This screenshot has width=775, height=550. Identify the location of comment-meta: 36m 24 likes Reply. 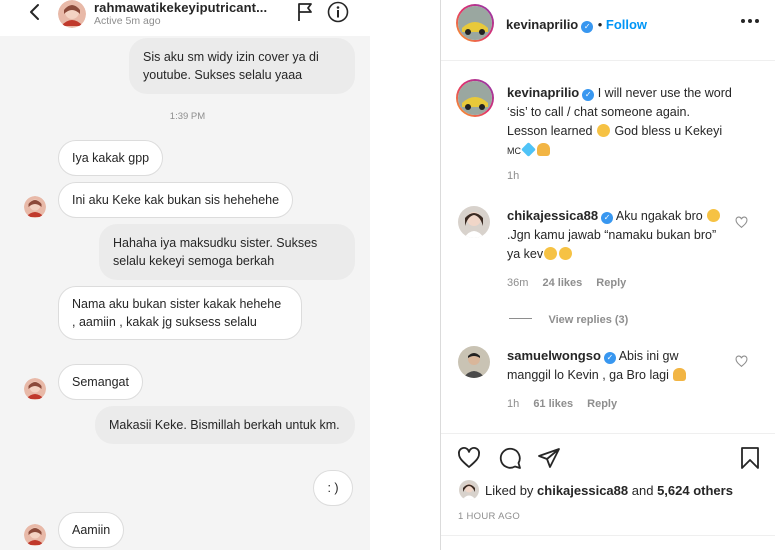
(566, 283).